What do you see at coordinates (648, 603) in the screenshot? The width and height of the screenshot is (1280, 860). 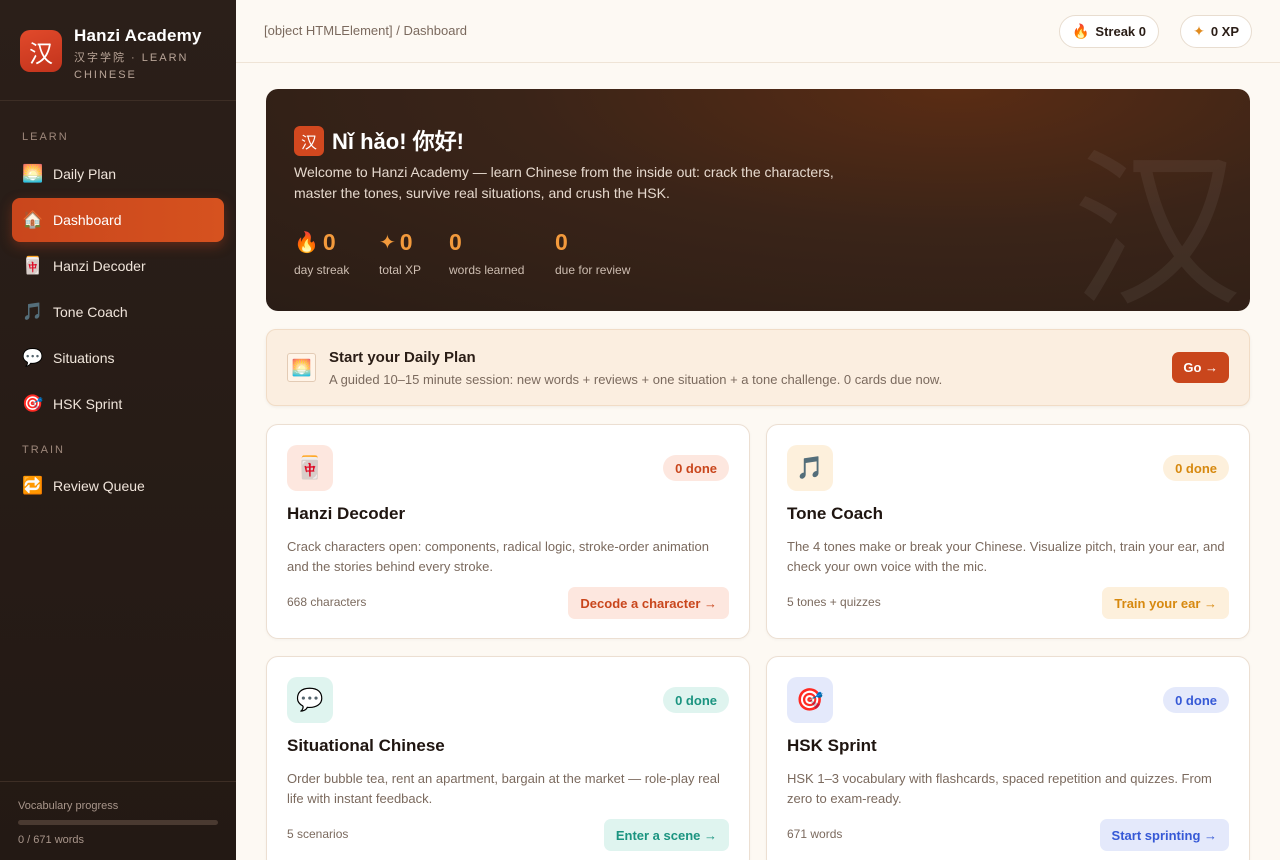 I see `decode-character-button: Decode a character →` at bounding box center [648, 603].